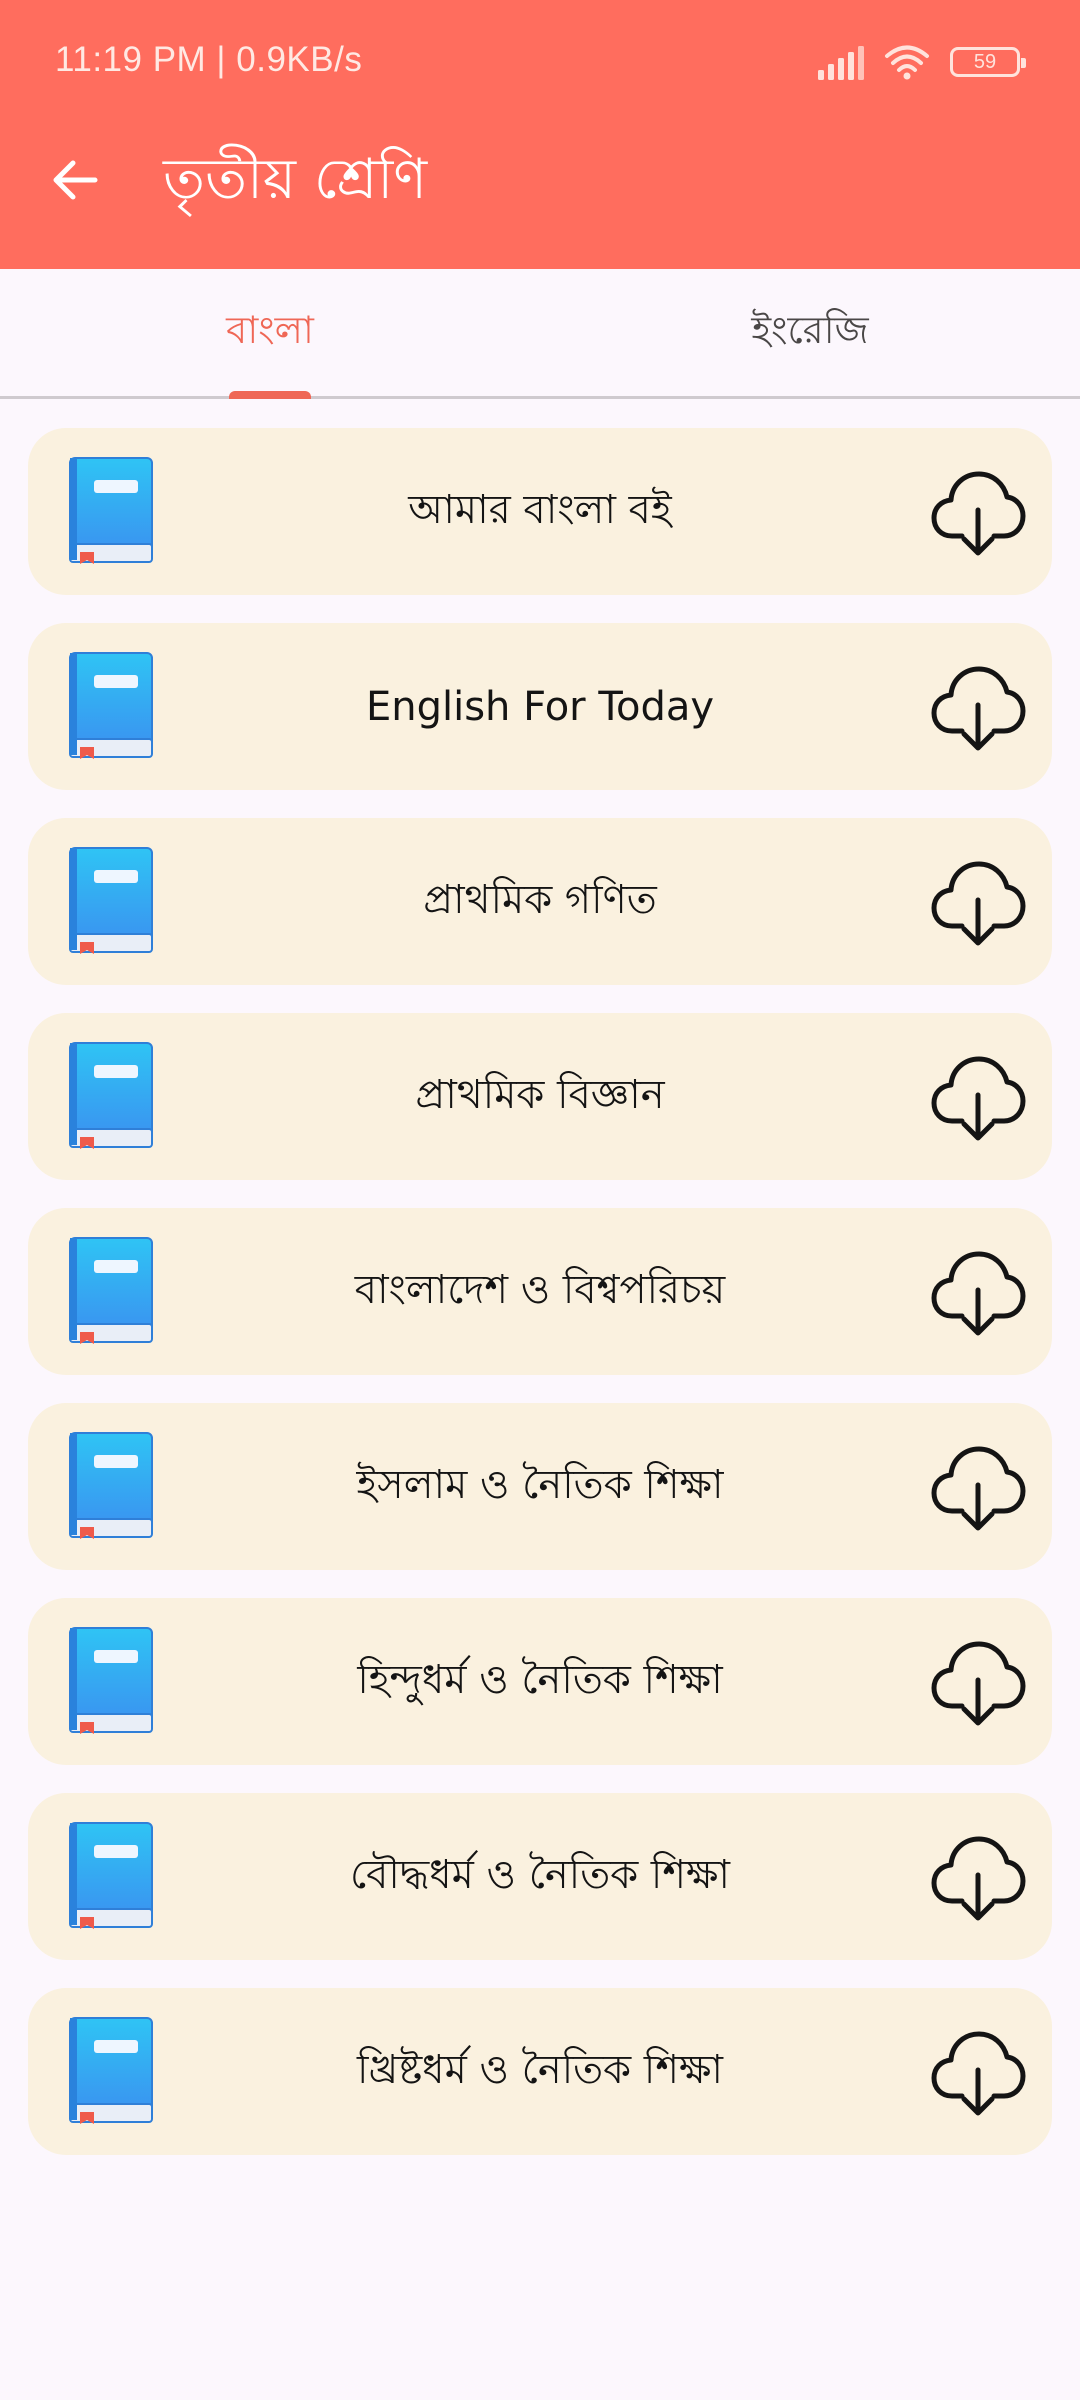 The height and width of the screenshot is (2400, 1080). I want to click on book-card: প্রাথমিক গণিত, so click(540, 901).